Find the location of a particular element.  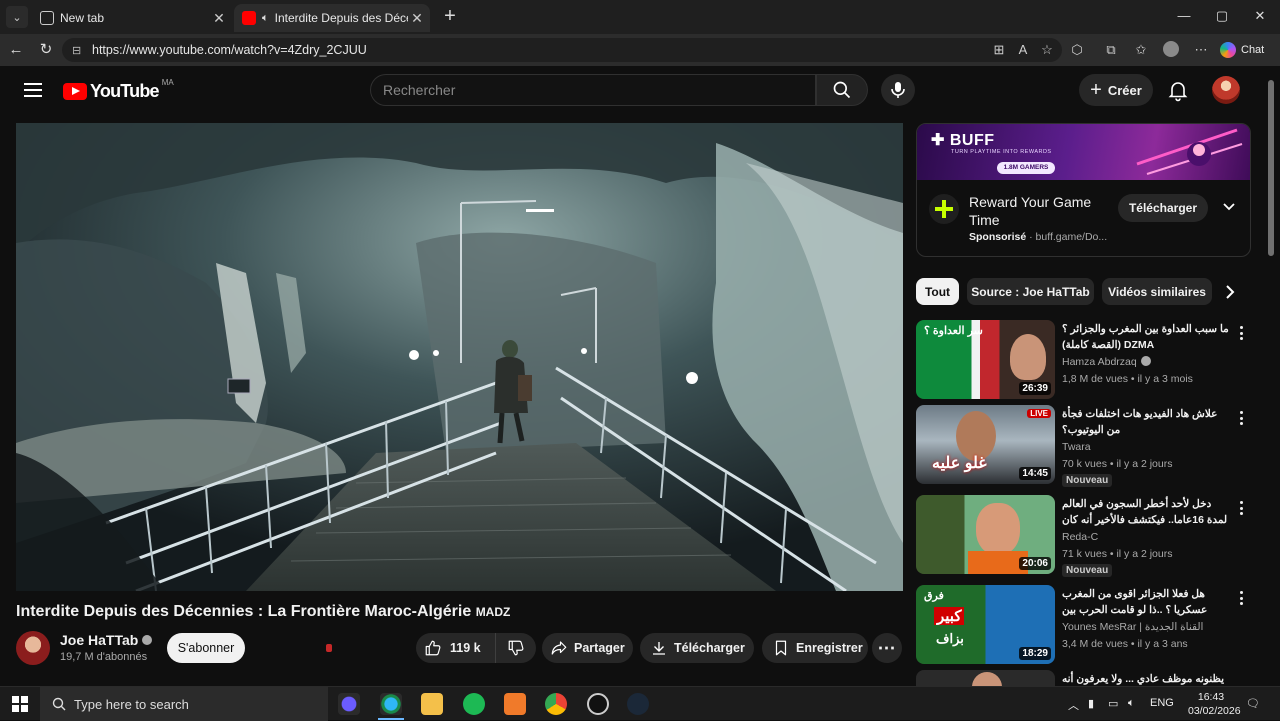

speaker-icon: 🔈︎ is located at coordinates (265, 18).